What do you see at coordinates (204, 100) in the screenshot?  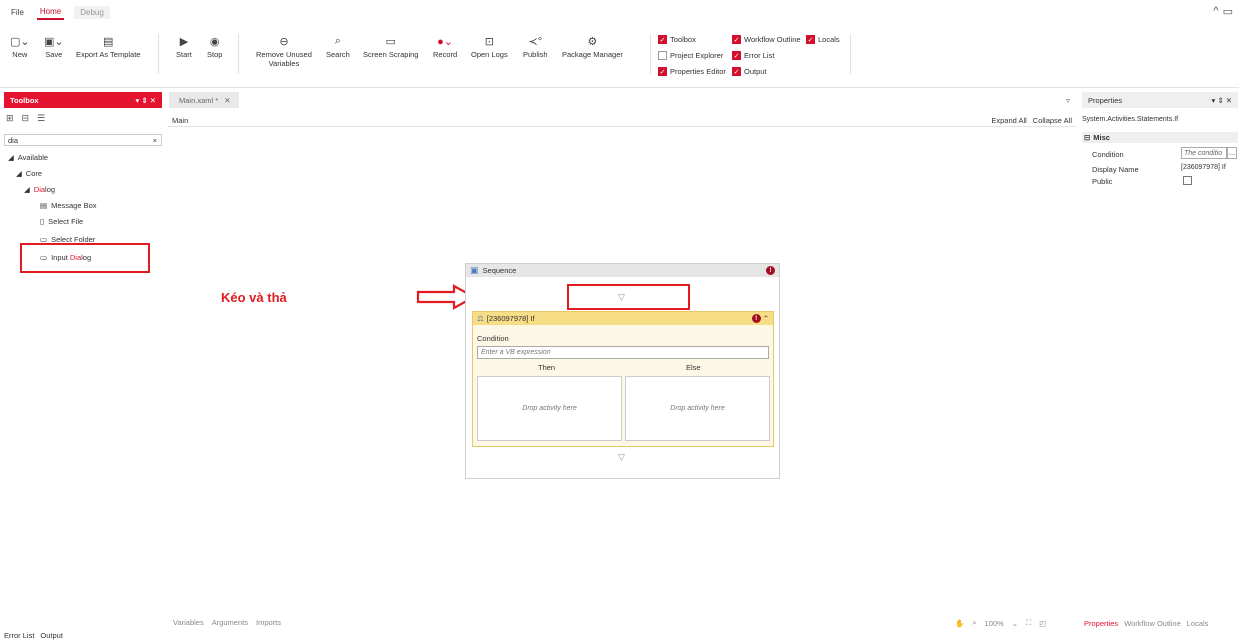 I see `tab-main-xaml: Main.xaml * ✕` at bounding box center [204, 100].